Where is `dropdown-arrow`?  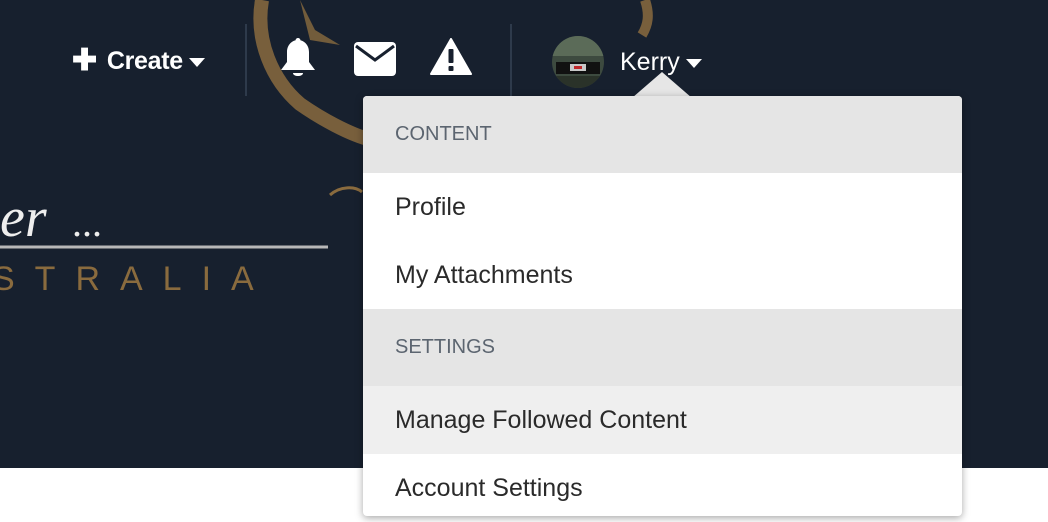
dropdown-arrow is located at coordinates (662, 85).